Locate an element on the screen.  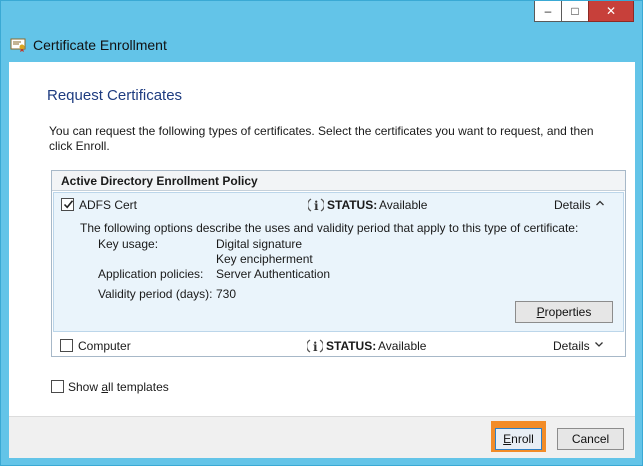
enroll-button: Enroll is located at coordinates (518, 439).